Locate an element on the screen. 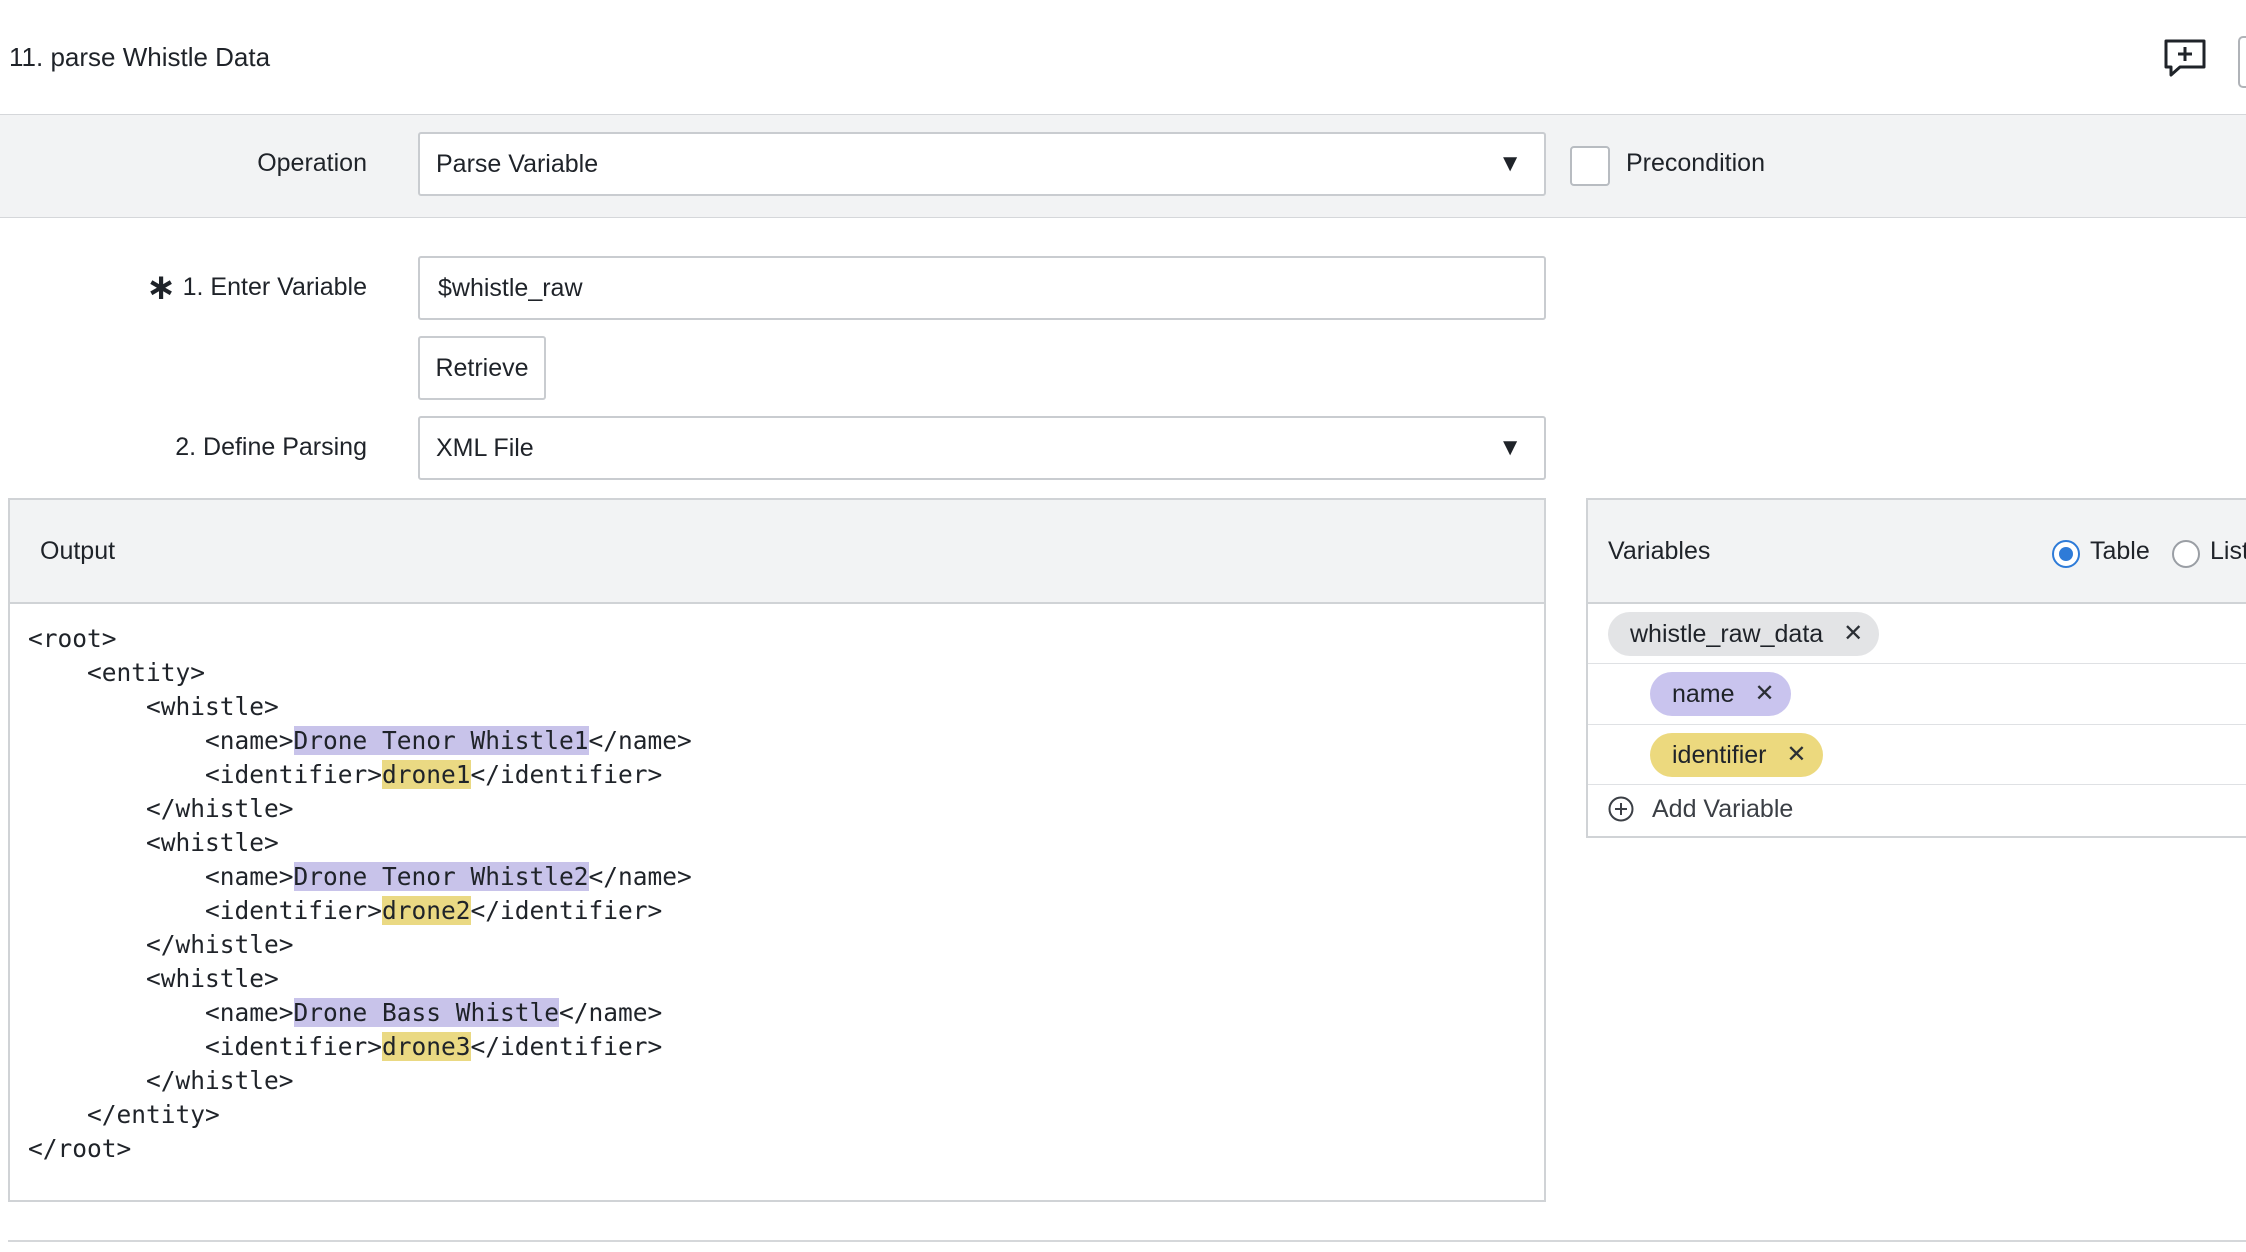  code-line: </root> is located at coordinates (80, 1148).